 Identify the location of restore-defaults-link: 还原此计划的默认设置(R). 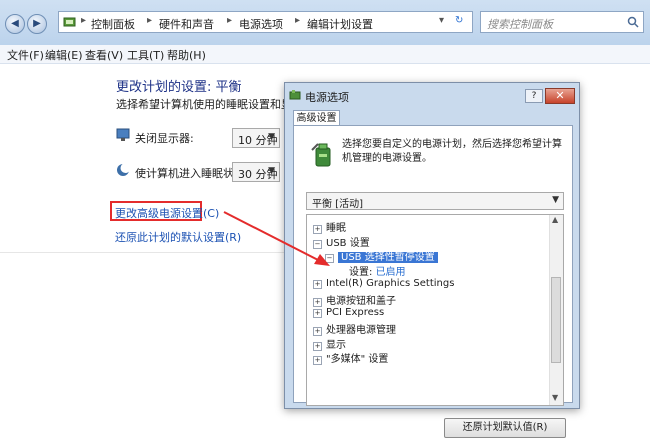
(178, 237).